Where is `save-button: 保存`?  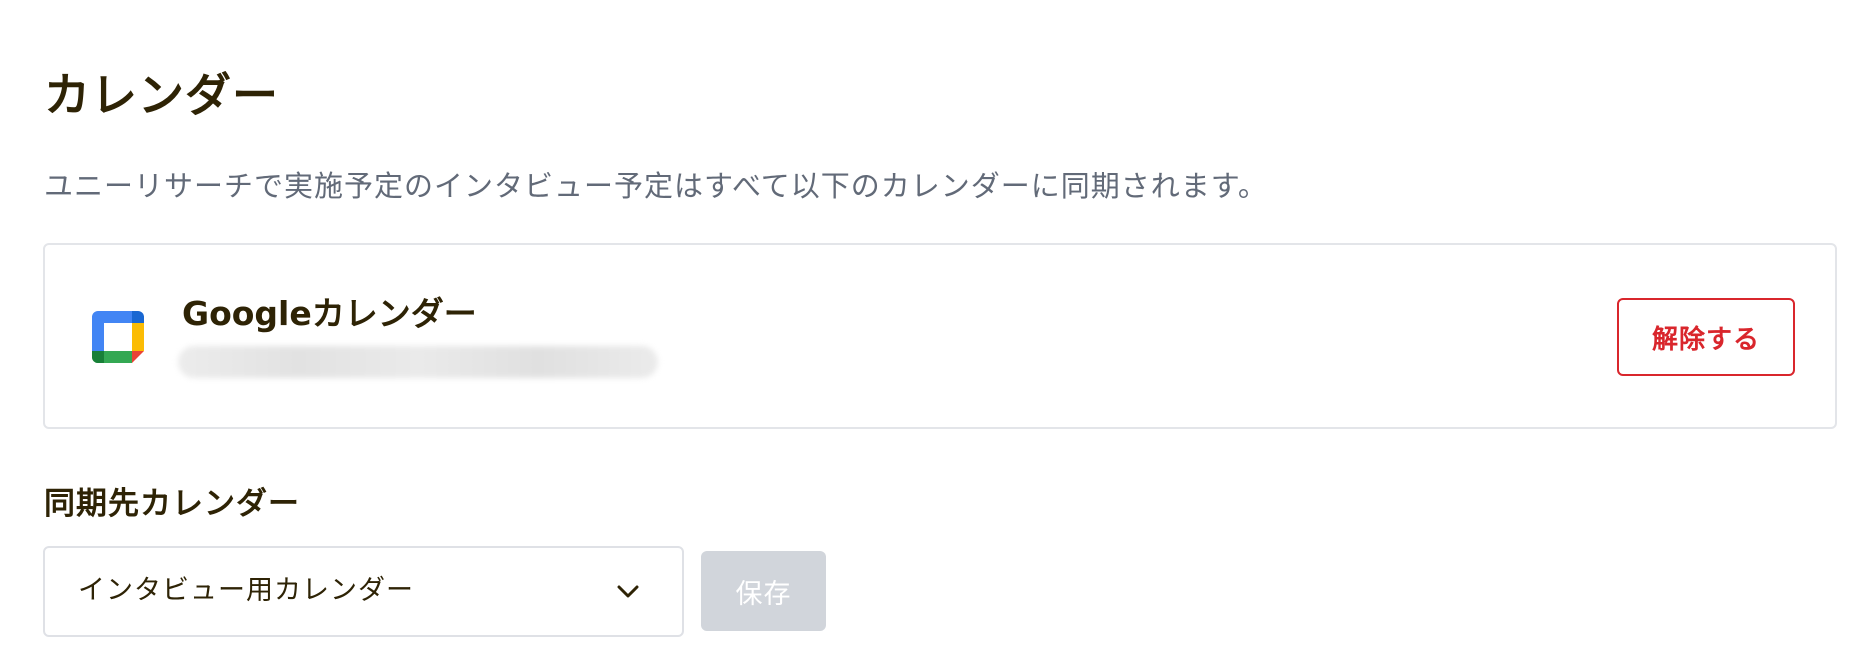 save-button: 保存 is located at coordinates (763, 591).